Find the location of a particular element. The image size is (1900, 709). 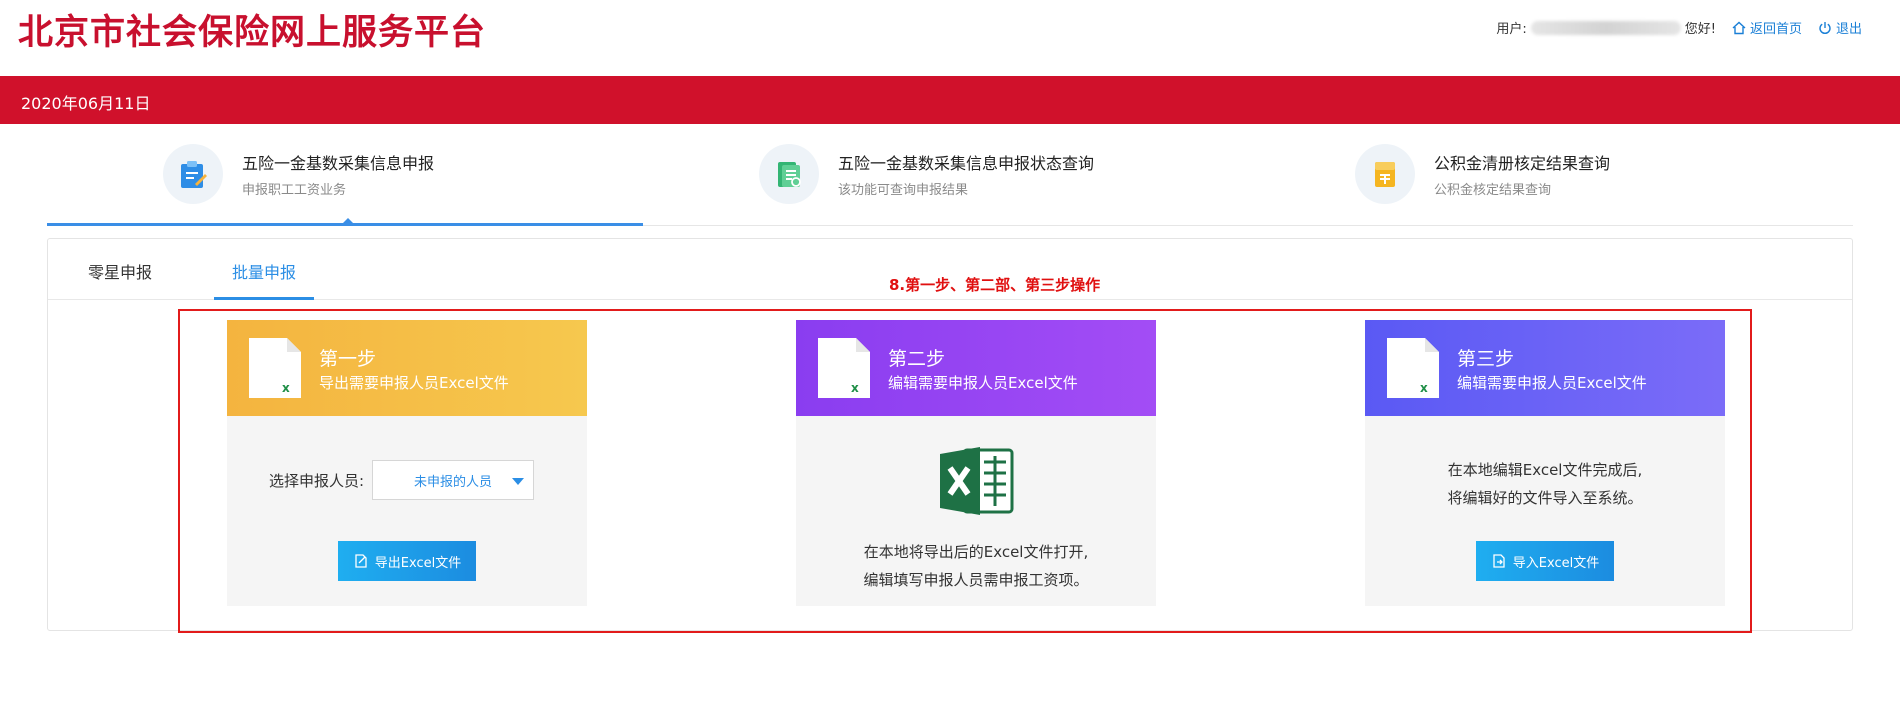

step-subtitle: 导出需要申报人员Excel文件 is located at coordinates (414, 383).